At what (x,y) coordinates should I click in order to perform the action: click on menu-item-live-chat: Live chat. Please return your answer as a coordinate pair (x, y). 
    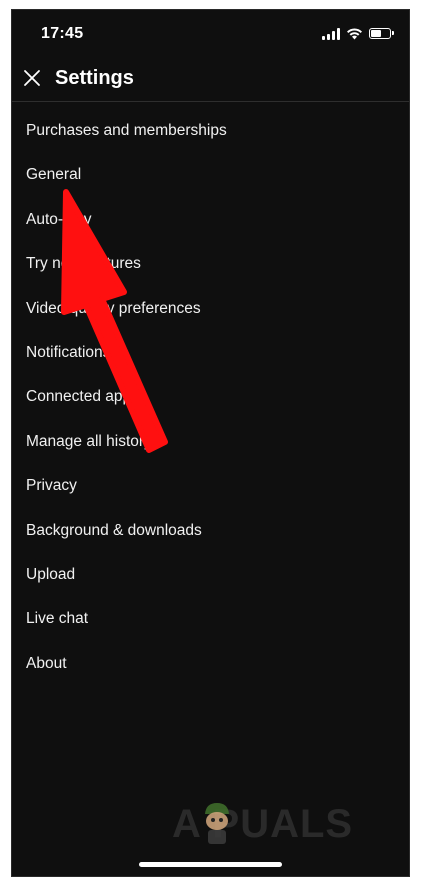
    Looking at the image, I should click on (210, 619).